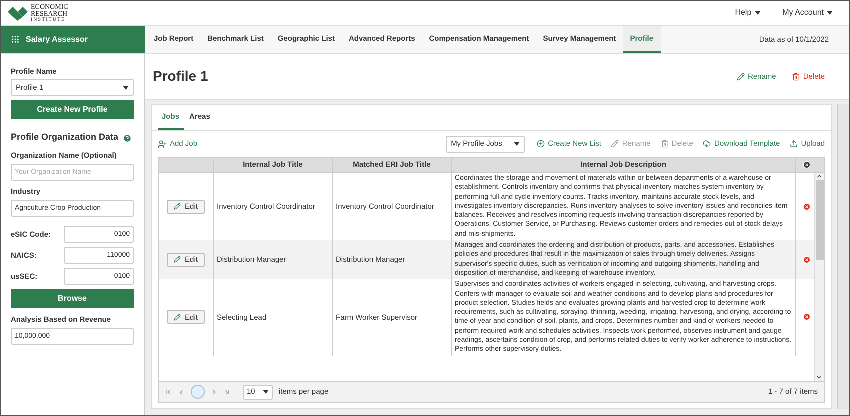 The width and height of the screenshot is (850, 416). I want to click on menu-link: My Account, so click(807, 13).